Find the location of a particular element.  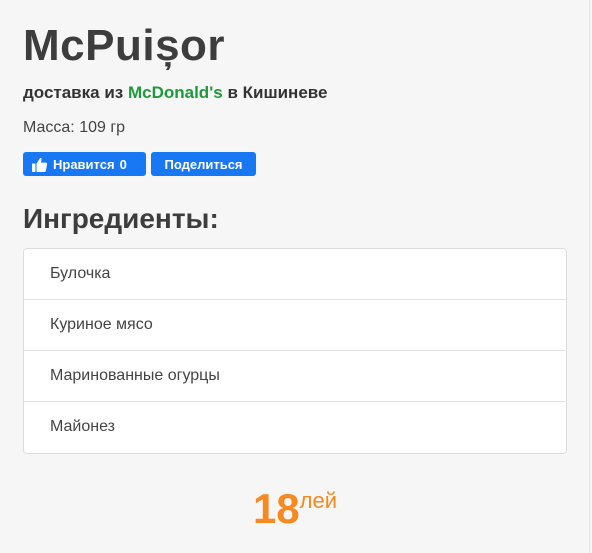

list-item: Майонез is located at coordinates (82, 426).